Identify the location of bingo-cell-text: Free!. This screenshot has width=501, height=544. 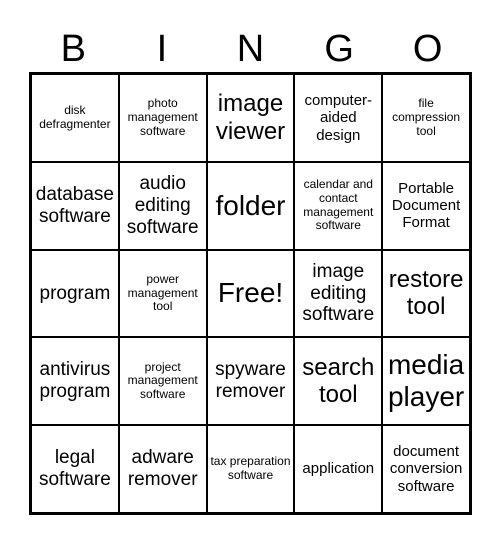
(250, 293).